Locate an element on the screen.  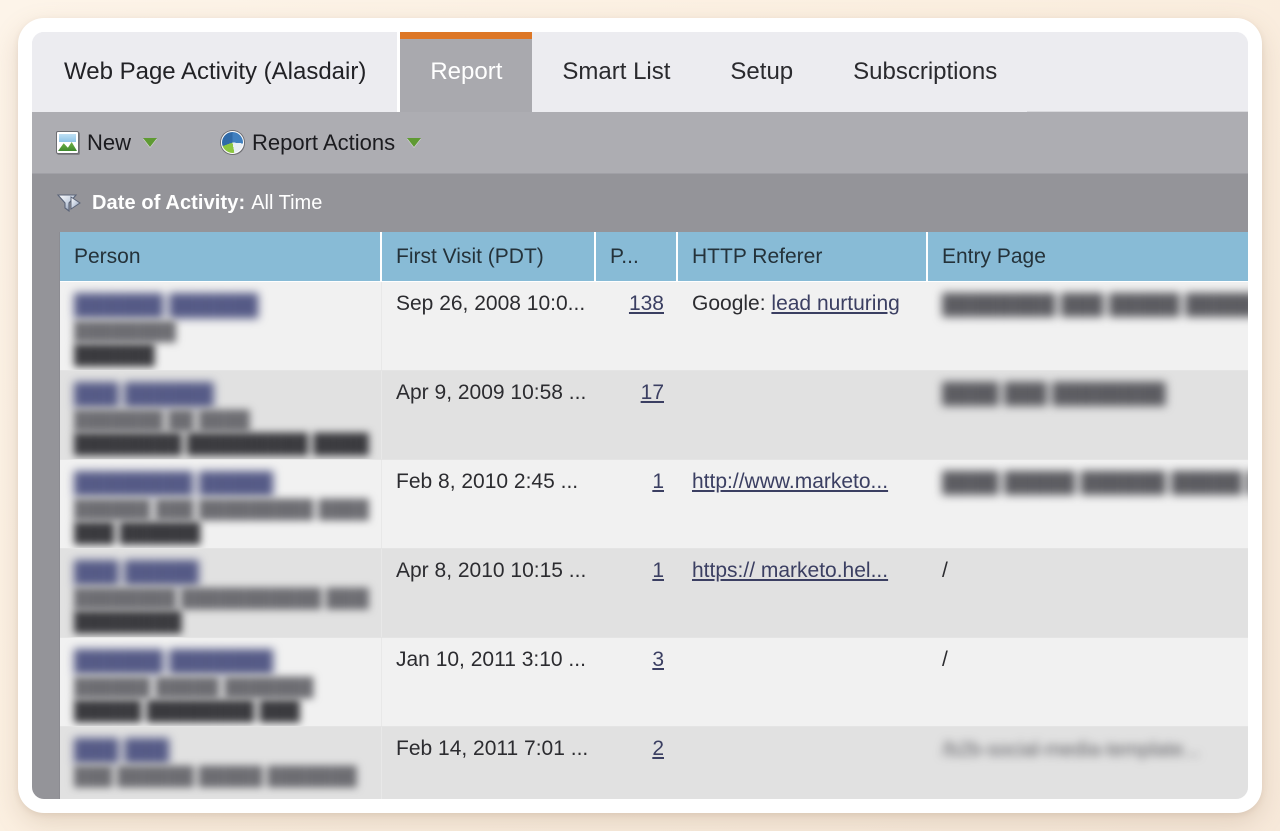
person-name: ██████ ██████ is located at coordinates (221, 306).